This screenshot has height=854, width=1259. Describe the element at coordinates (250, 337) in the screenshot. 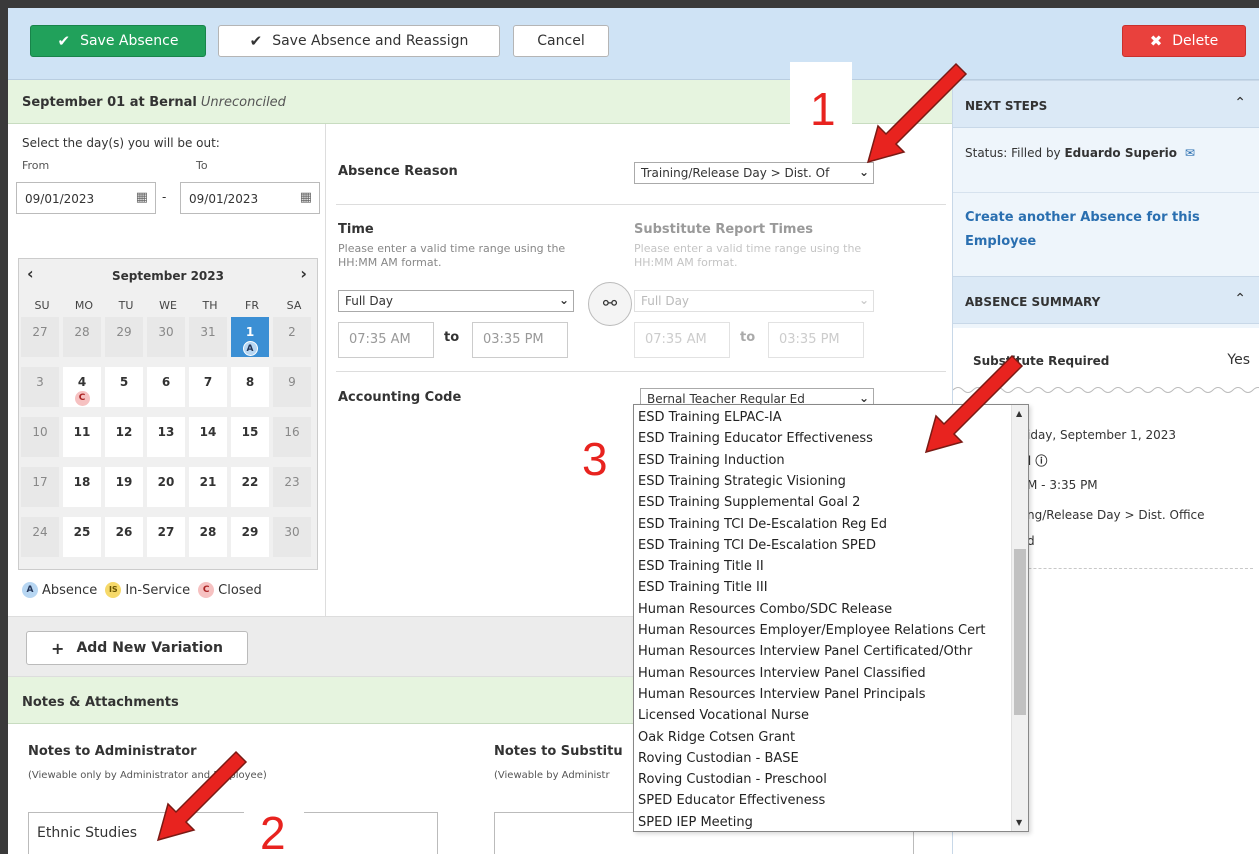

I see `calendar-day: 1A` at that location.